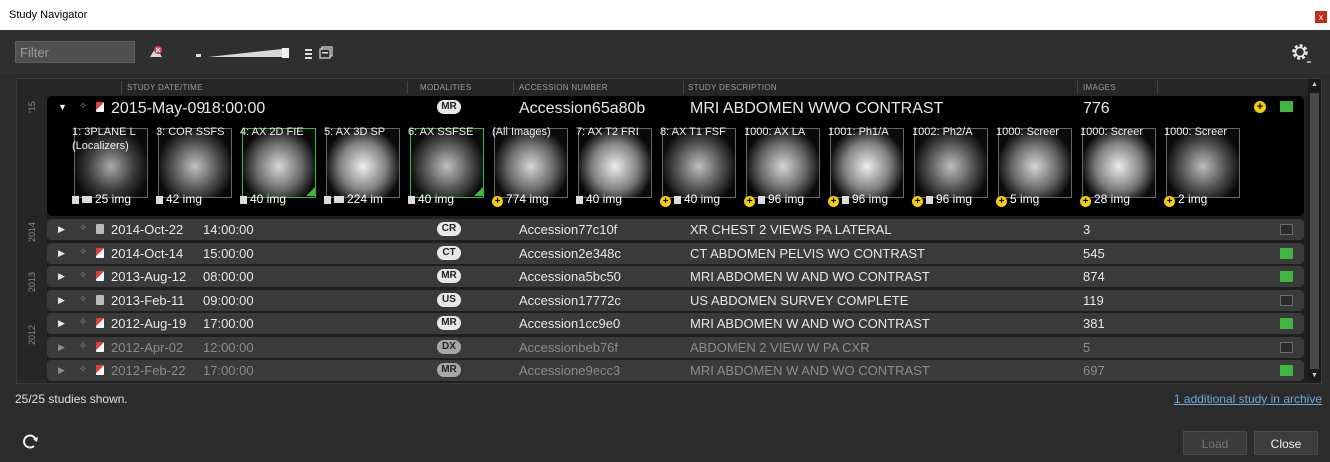 This screenshot has width=1330, height=462. What do you see at coordinates (732, 87) in the screenshot?
I see `column-study-description: STUDY DESCRIPTION` at bounding box center [732, 87].